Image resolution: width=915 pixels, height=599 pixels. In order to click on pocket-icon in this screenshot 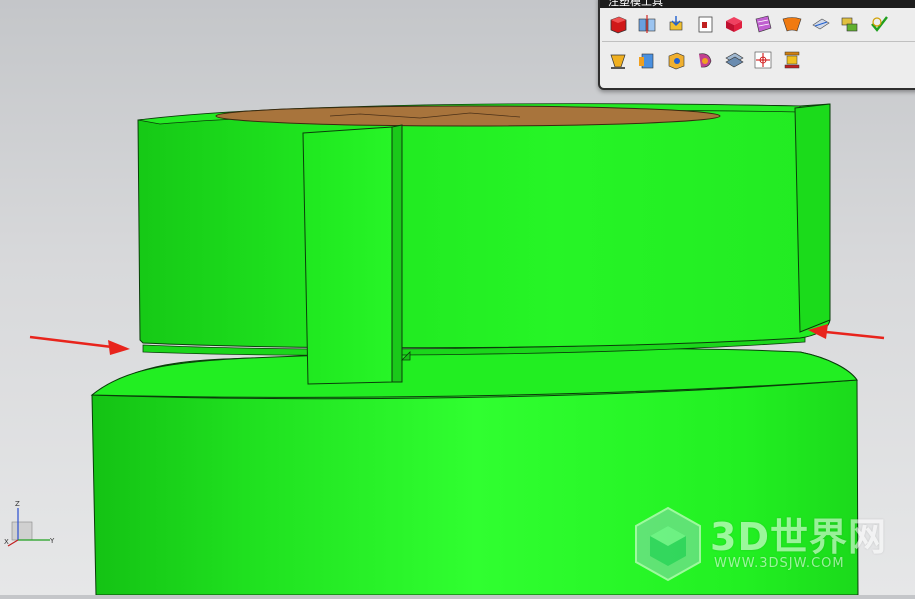, I will do `click(676, 60)`.